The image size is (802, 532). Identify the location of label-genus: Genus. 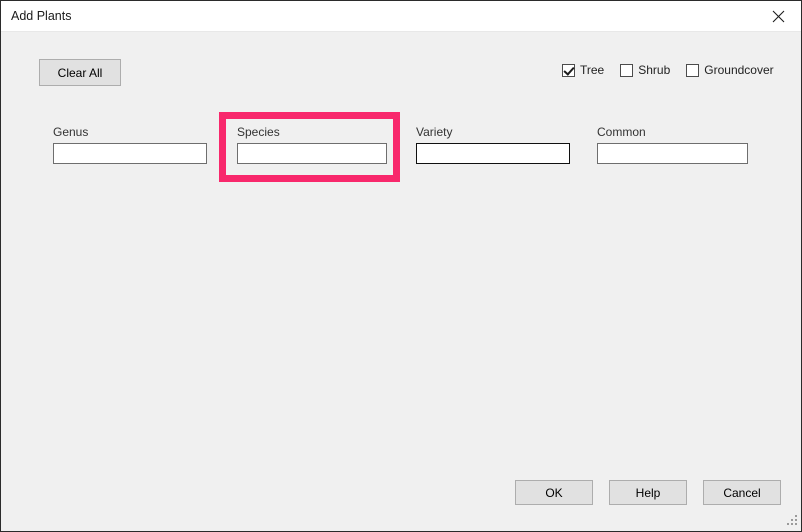
(71, 132).